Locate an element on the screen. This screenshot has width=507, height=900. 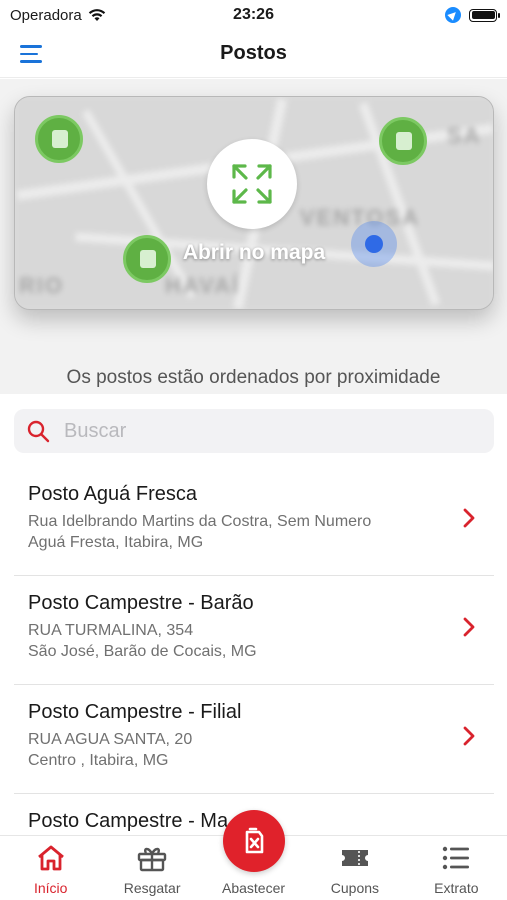
status-left: Operadora is located at coordinates (58, 15).